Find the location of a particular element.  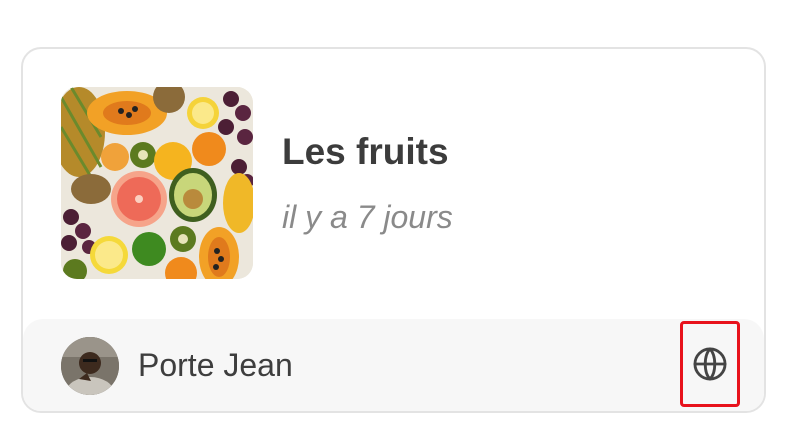

globe-icon is located at coordinates (710, 364).